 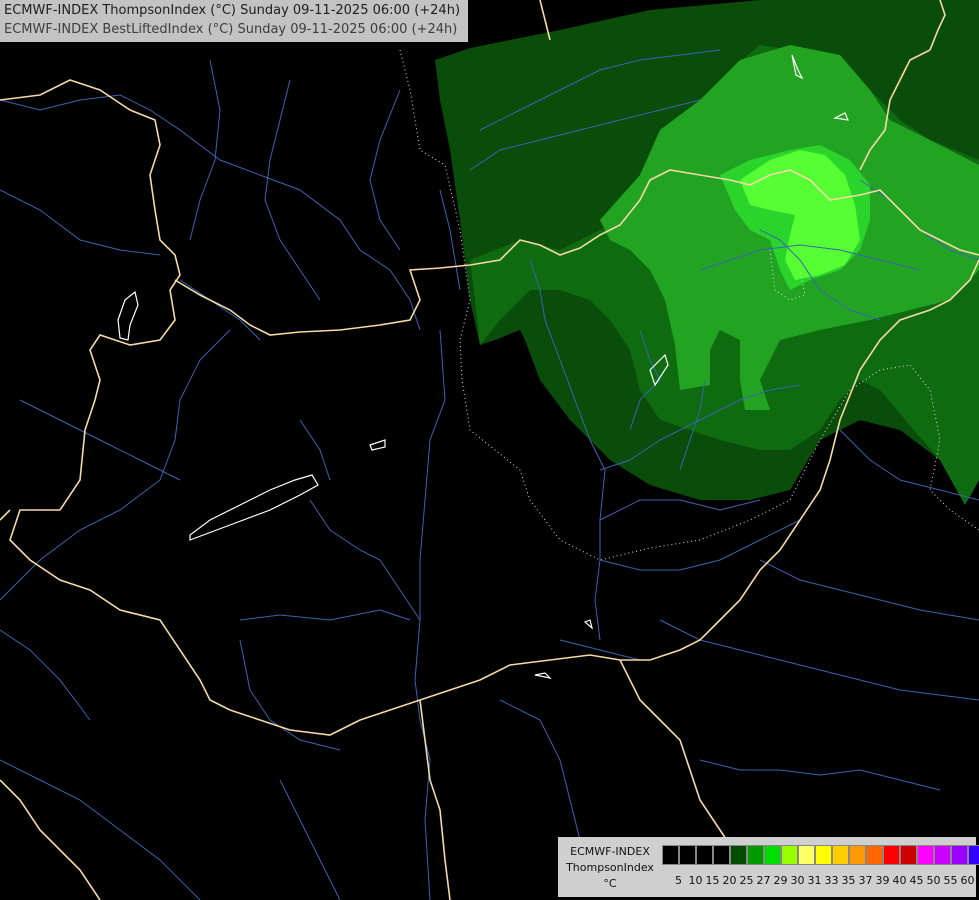 What do you see at coordinates (933, 880) in the screenshot?
I see `legend-tick-label: 50` at bounding box center [933, 880].